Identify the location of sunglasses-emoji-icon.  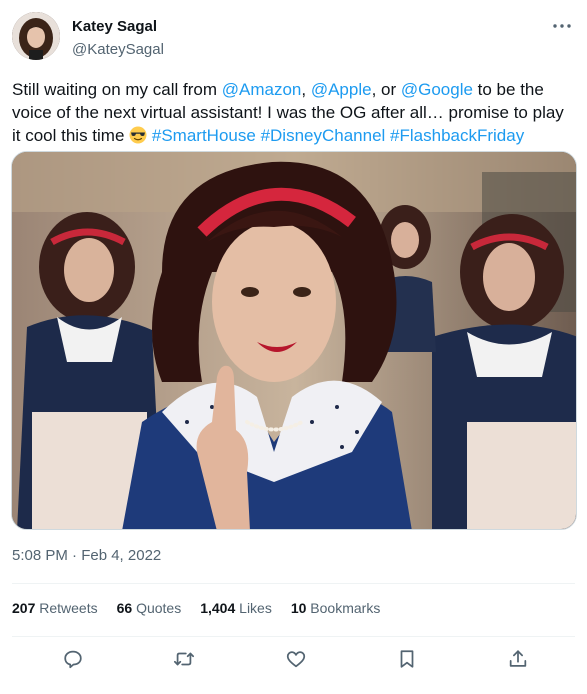
(138, 135).